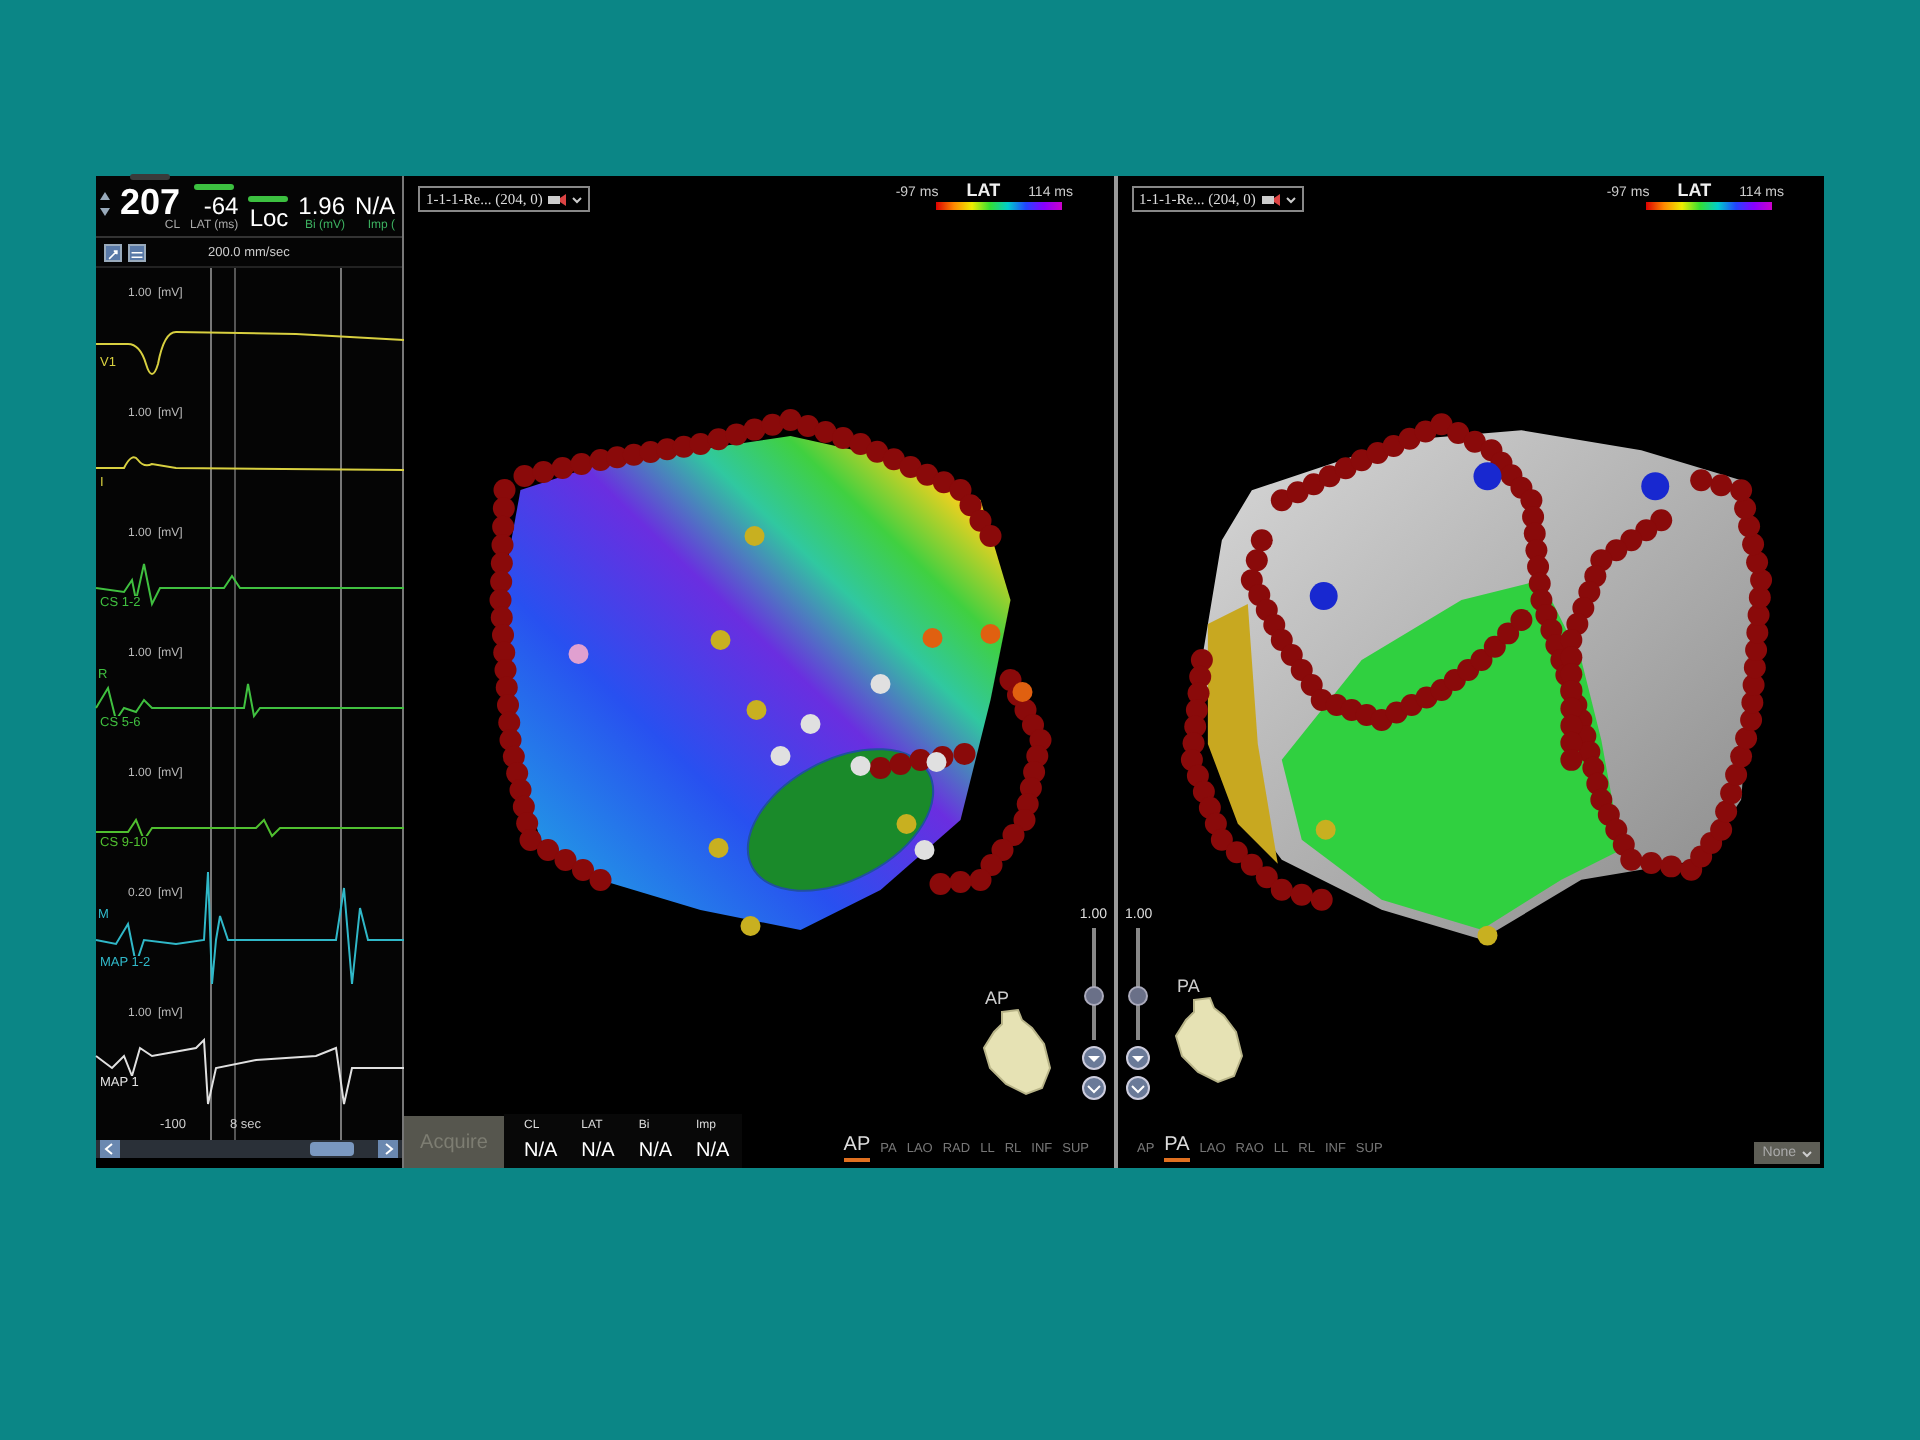 The image size is (1920, 1440). I want to click on arrow-icon, so click(113, 254).